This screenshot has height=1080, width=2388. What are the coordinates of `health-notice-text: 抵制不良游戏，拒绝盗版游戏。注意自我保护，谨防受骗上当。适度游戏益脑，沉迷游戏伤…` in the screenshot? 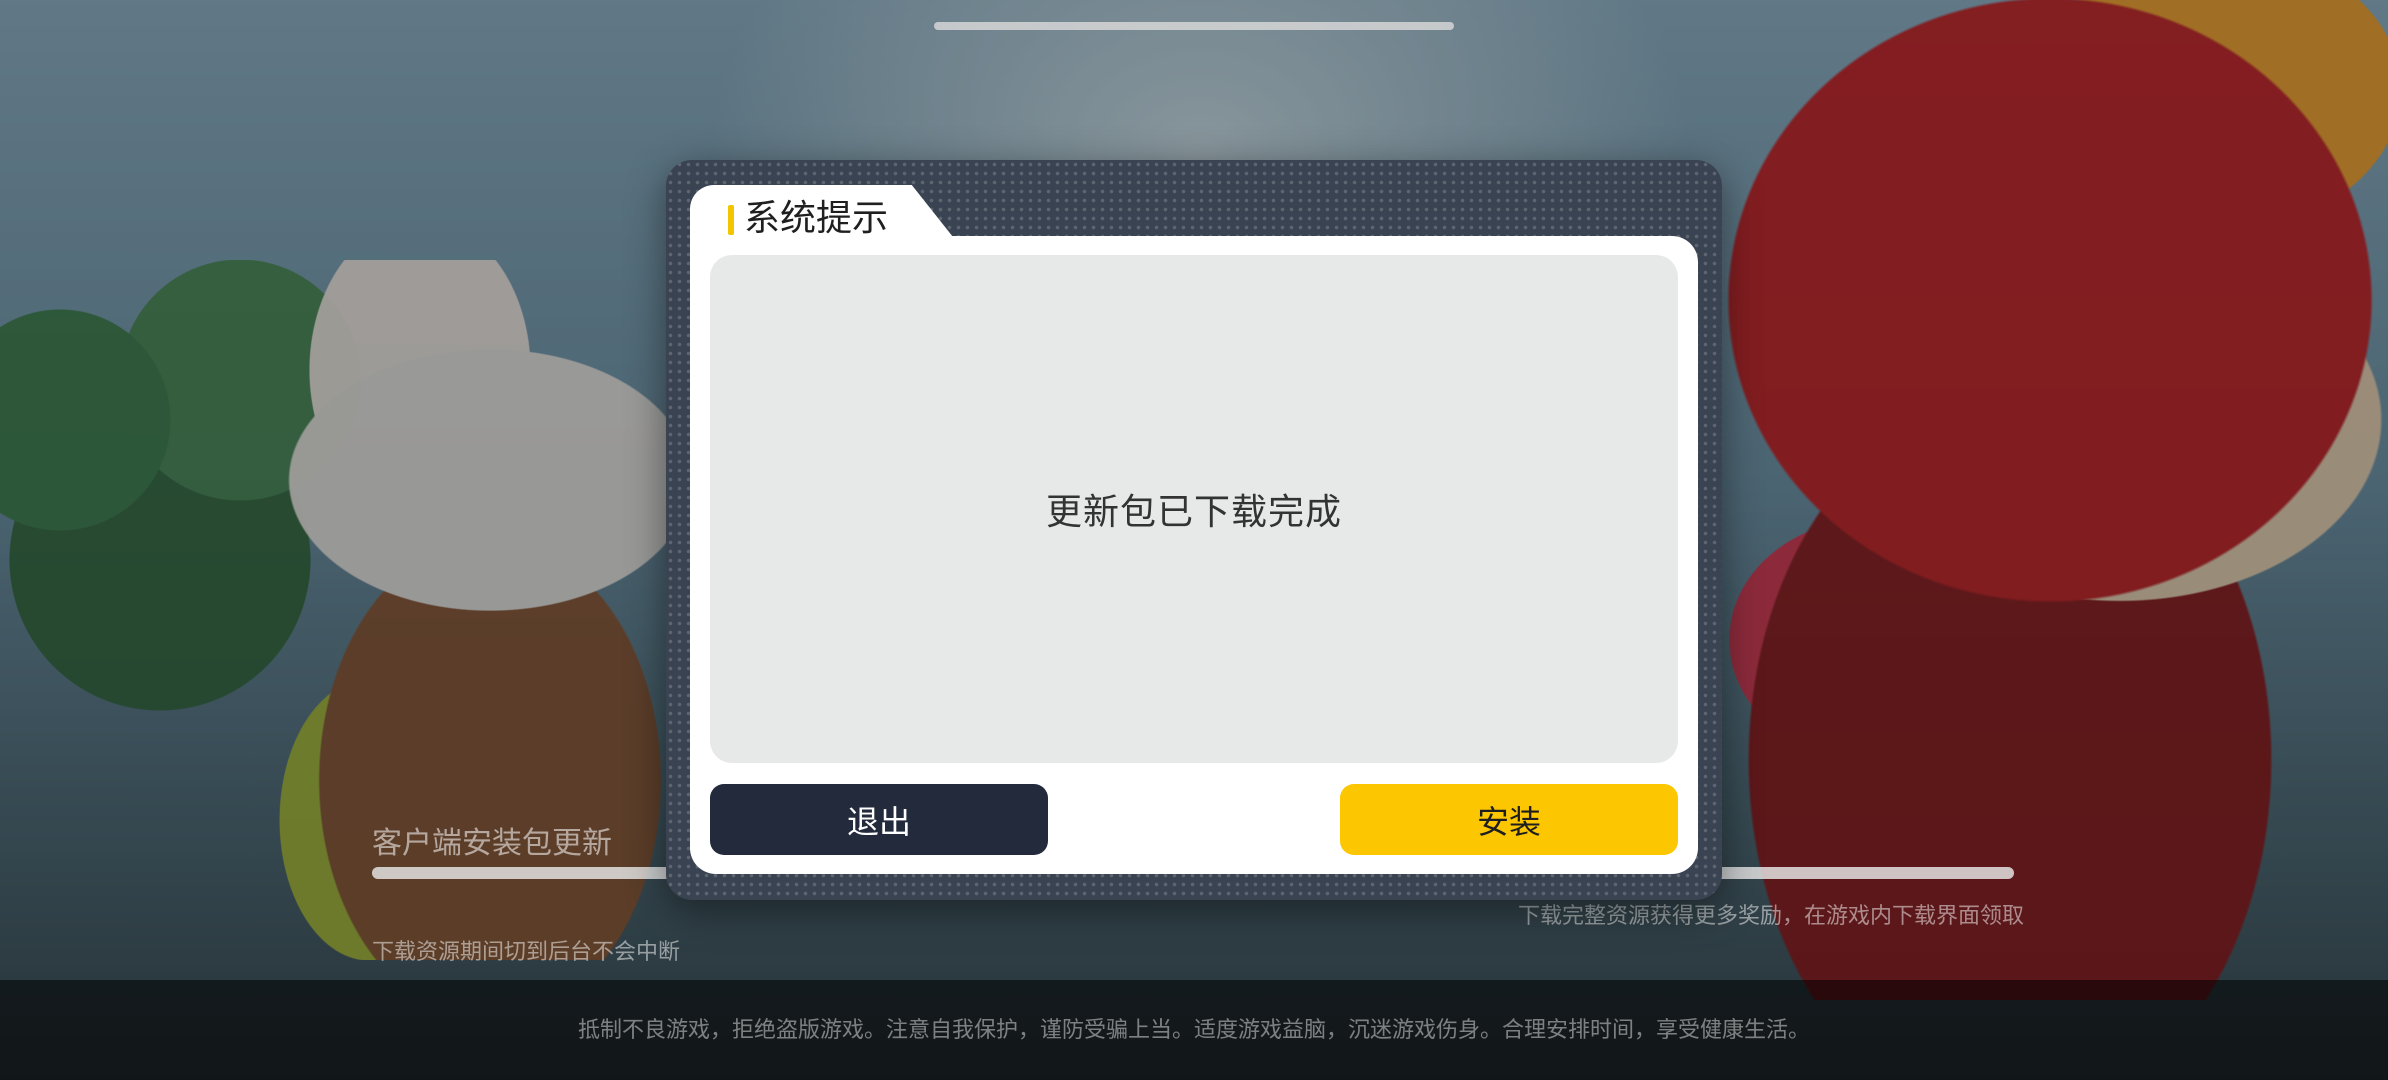 It's located at (1193, 1030).